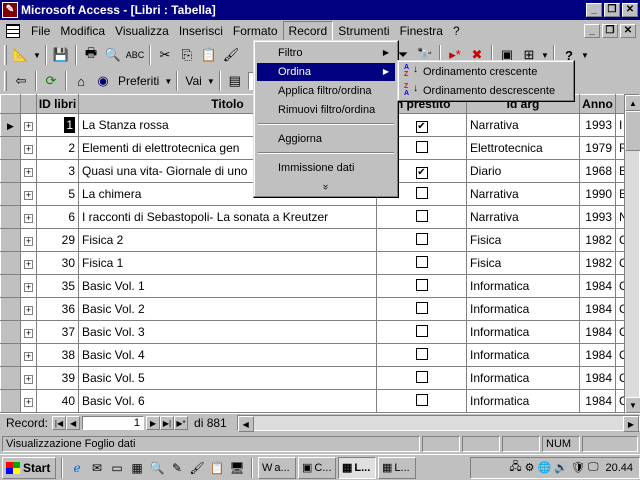 The image size is (640, 480). Describe the element at coordinates (632, 103) in the screenshot. I see `scroll-up-icon: ▲` at that location.